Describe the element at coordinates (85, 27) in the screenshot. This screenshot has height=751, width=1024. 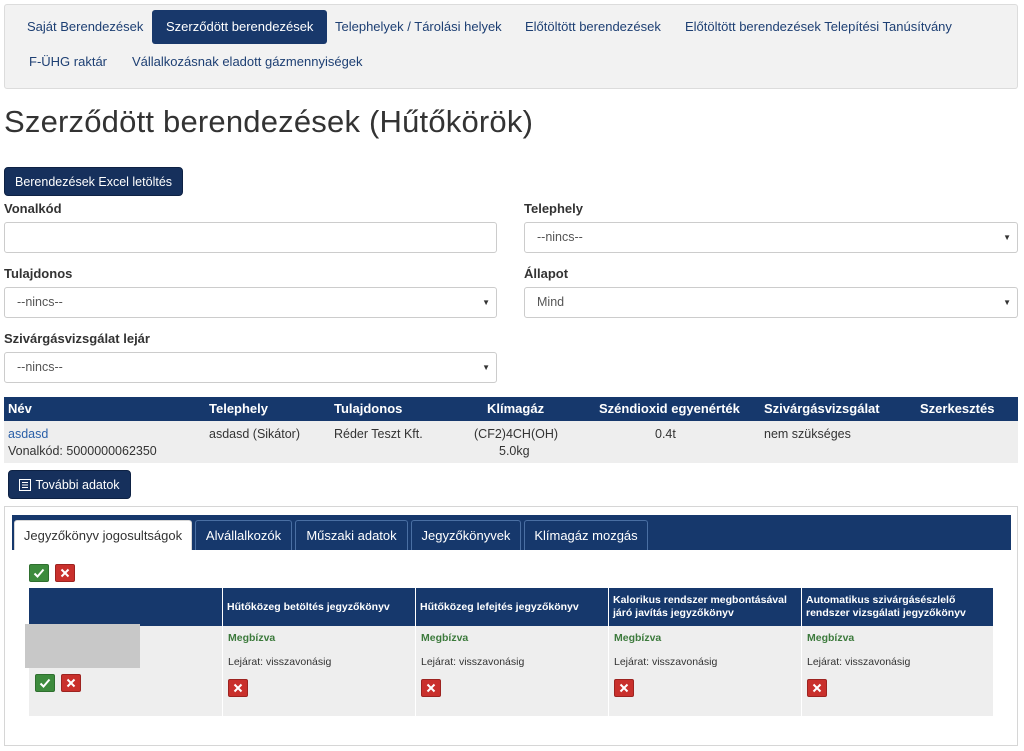
I see `nav-own-devices: Saját Berendezések` at that location.